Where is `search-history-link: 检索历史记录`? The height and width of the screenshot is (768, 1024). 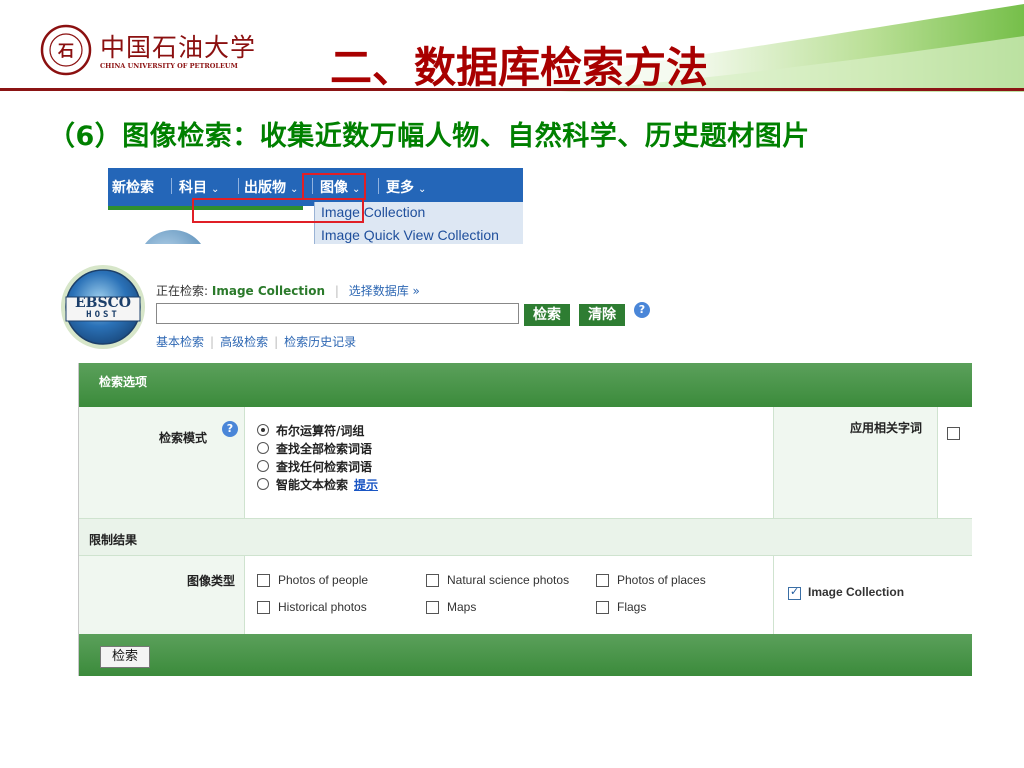 search-history-link: 检索历史记录 is located at coordinates (320, 342).